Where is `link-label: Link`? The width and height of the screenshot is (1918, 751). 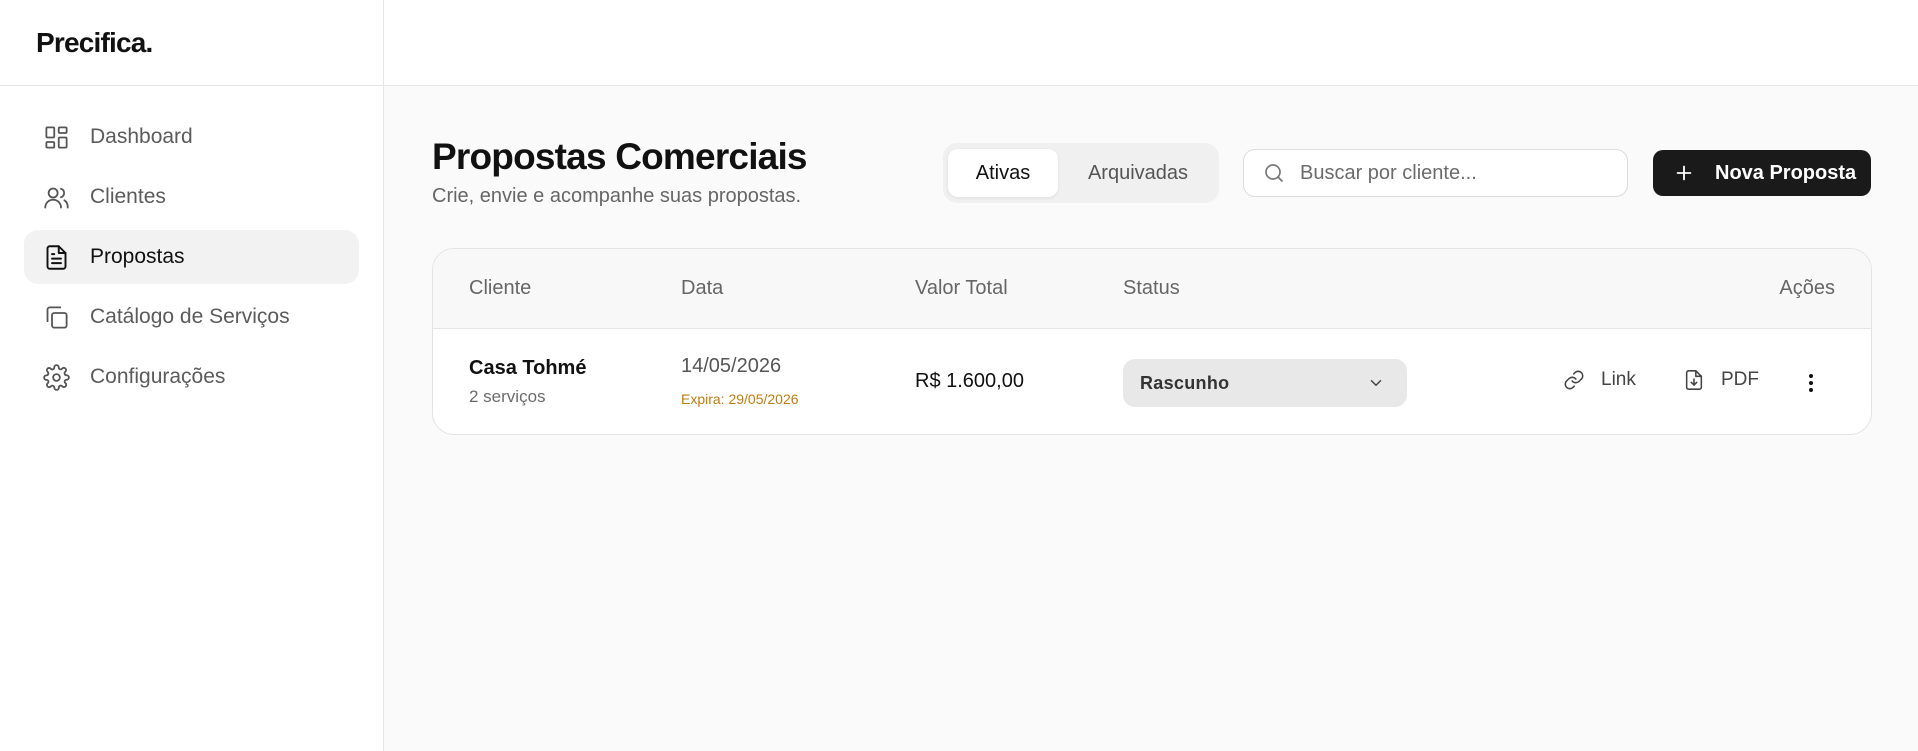
link-label: Link is located at coordinates (1618, 379).